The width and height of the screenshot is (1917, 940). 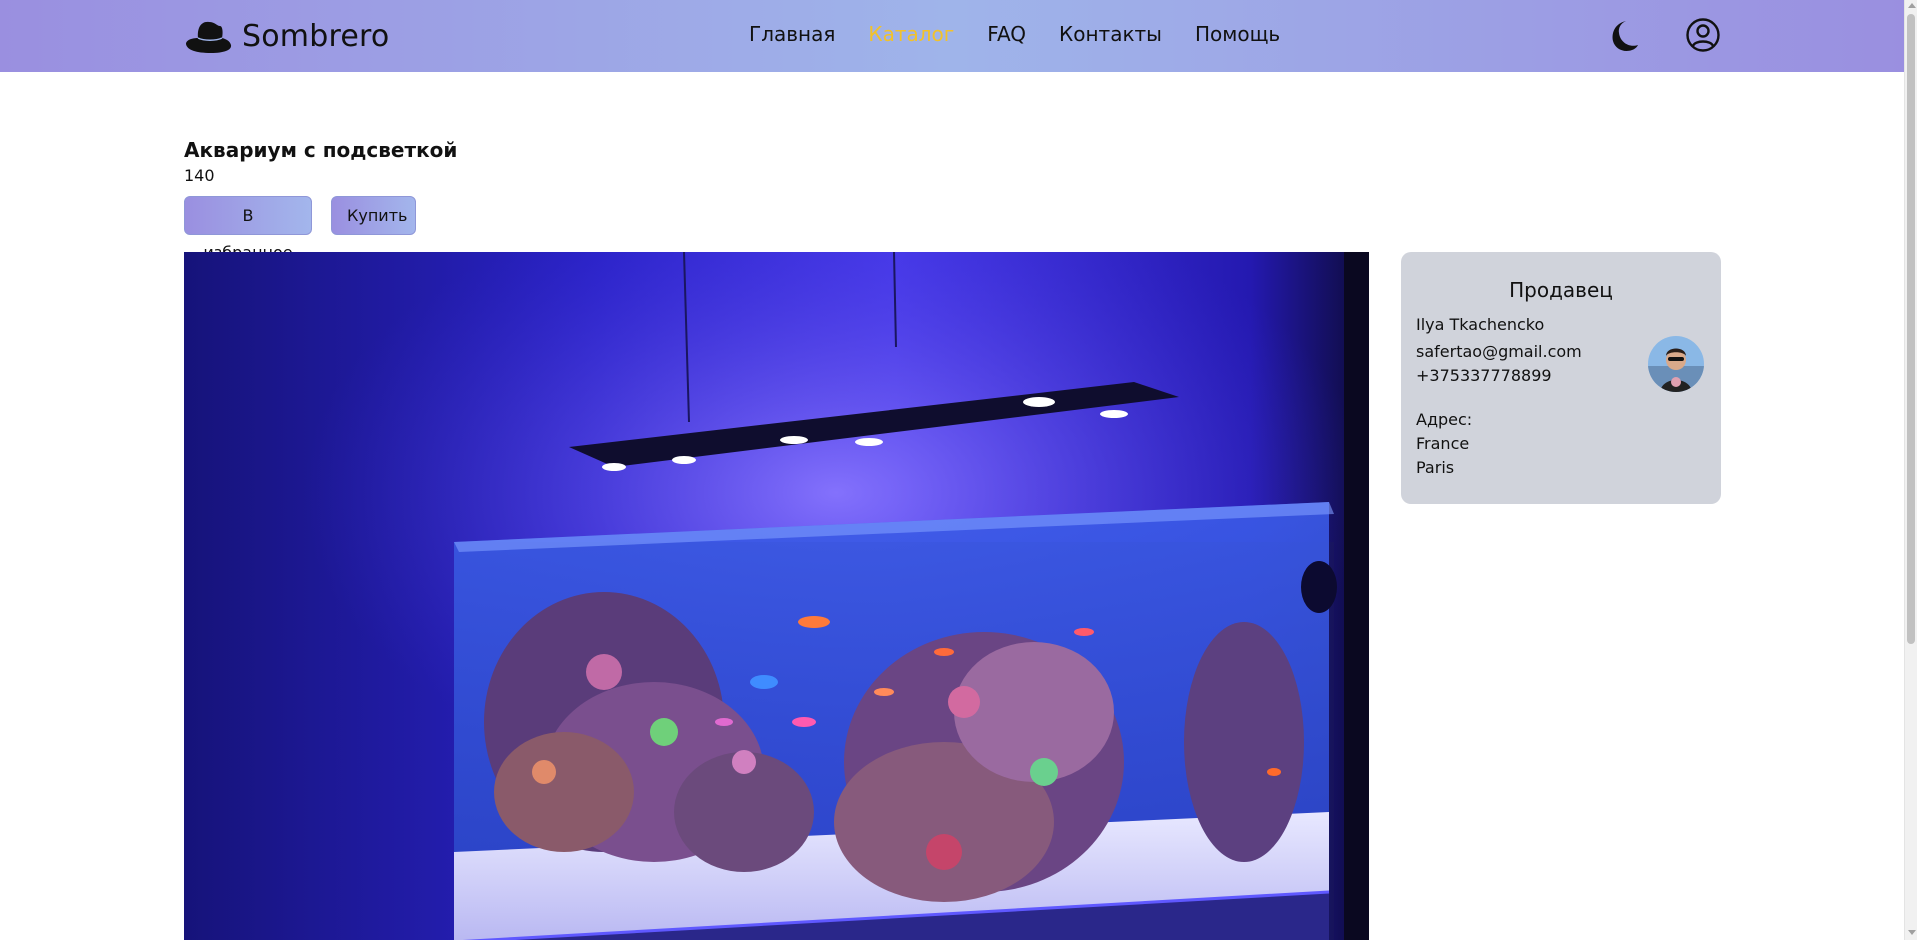 I want to click on user-circle-icon, so click(x=1703, y=35).